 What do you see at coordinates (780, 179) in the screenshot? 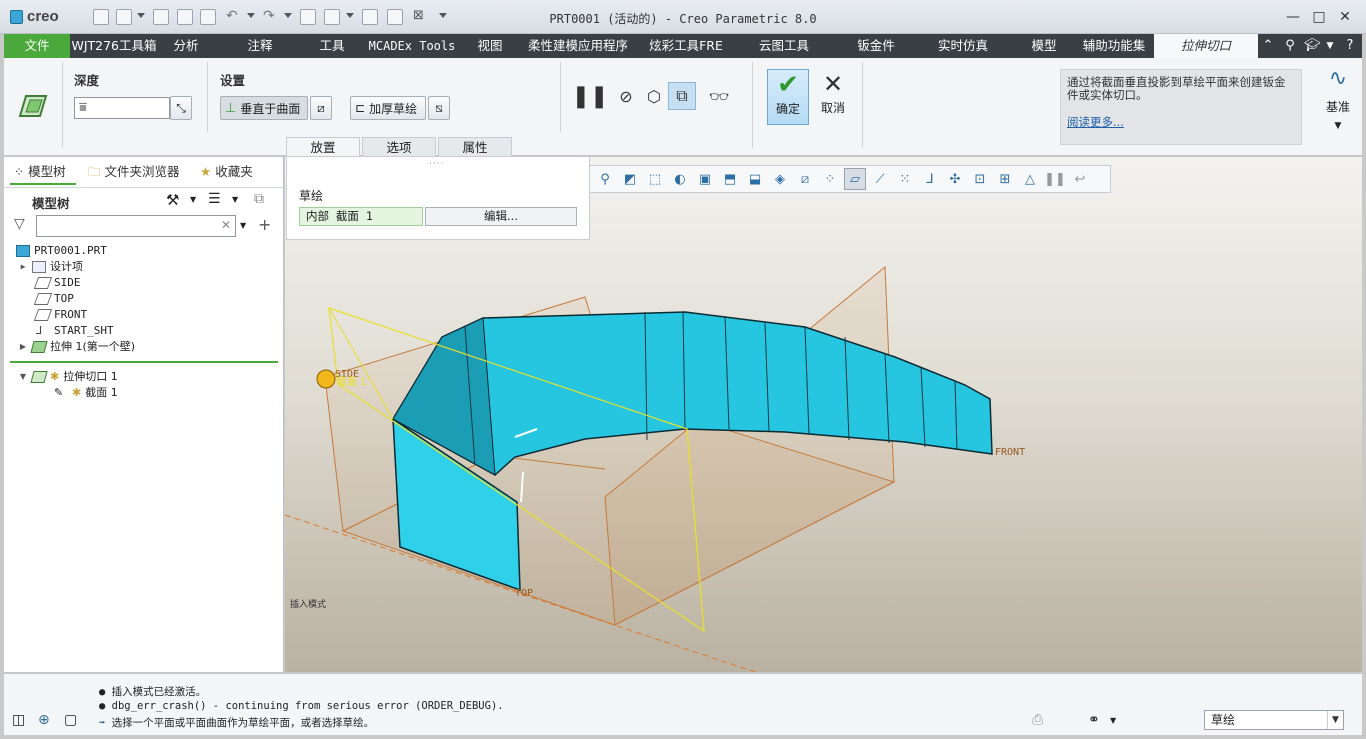
I see `appearance-icon: ◈` at bounding box center [780, 179].